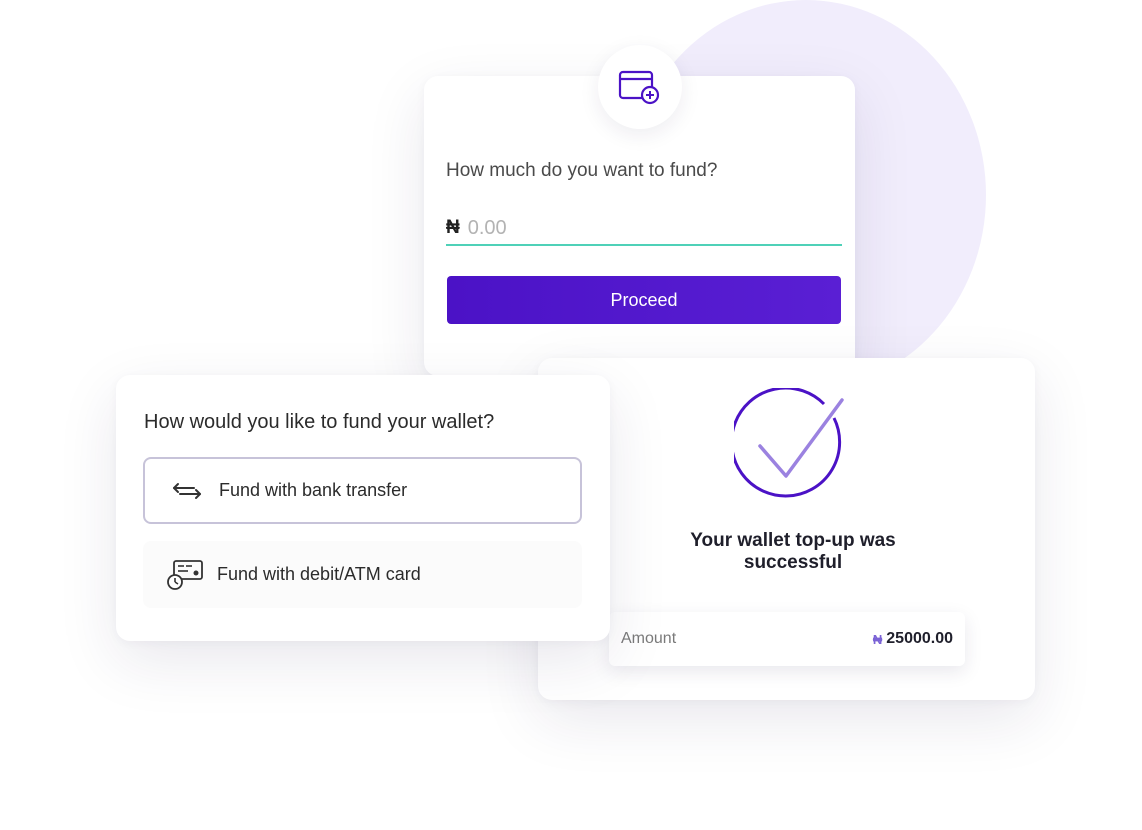  What do you see at coordinates (637, 228) in the screenshot?
I see `amount-input` at bounding box center [637, 228].